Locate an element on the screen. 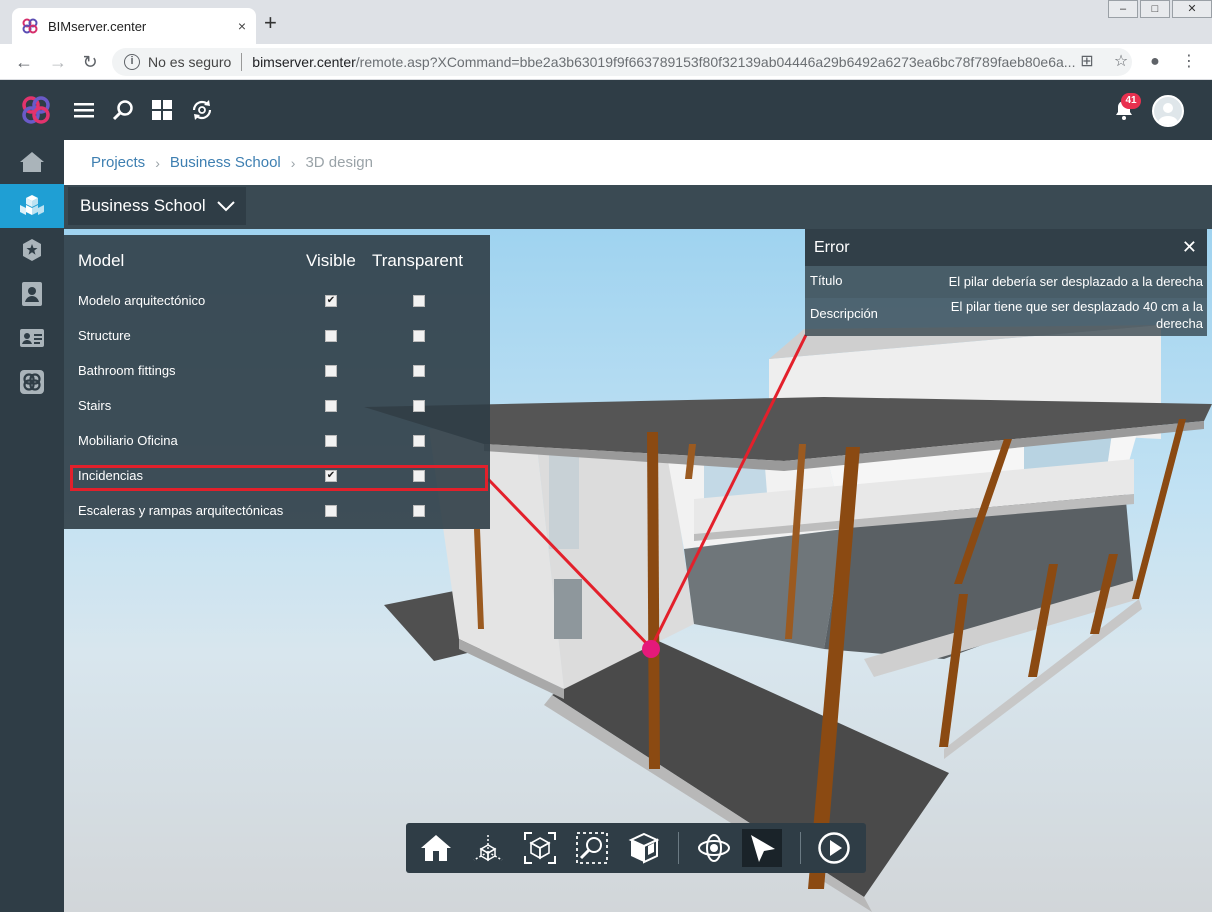  axes-3d-icon is located at coordinates (488, 848).